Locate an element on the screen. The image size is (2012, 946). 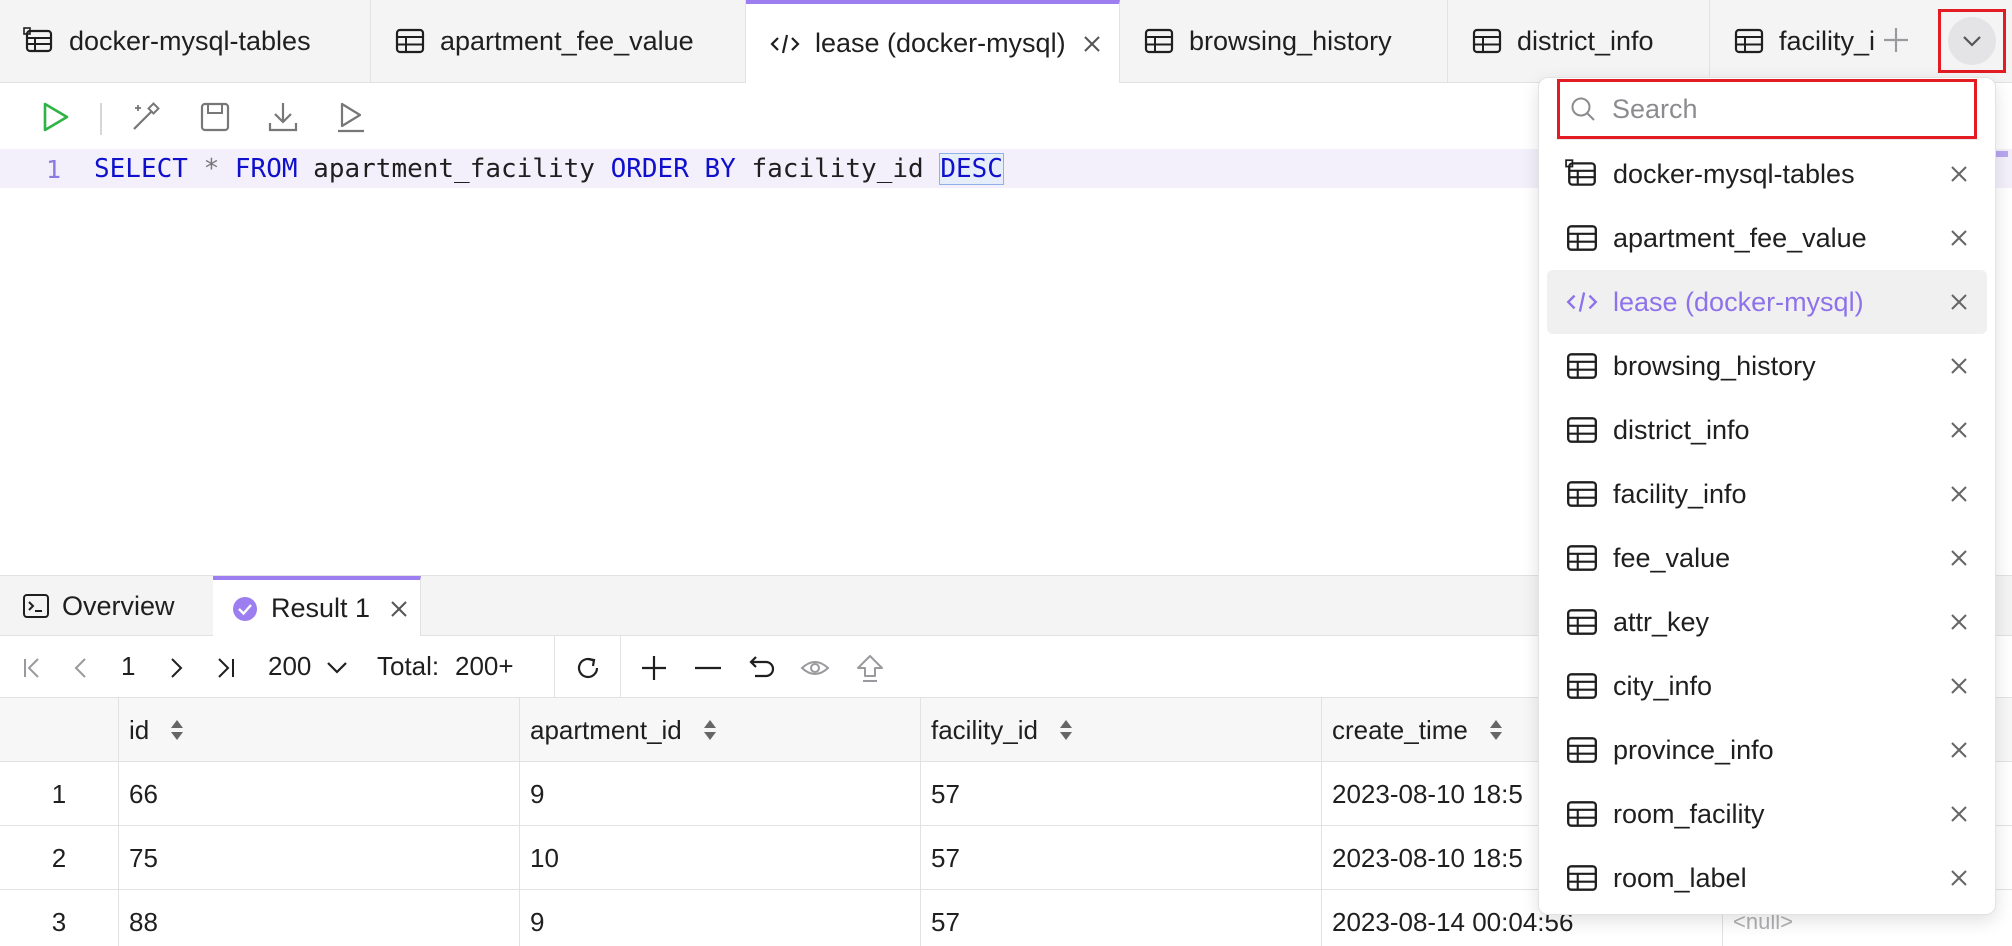
dropdown-item-room-facility: room_facility is located at coordinates (1767, 814).